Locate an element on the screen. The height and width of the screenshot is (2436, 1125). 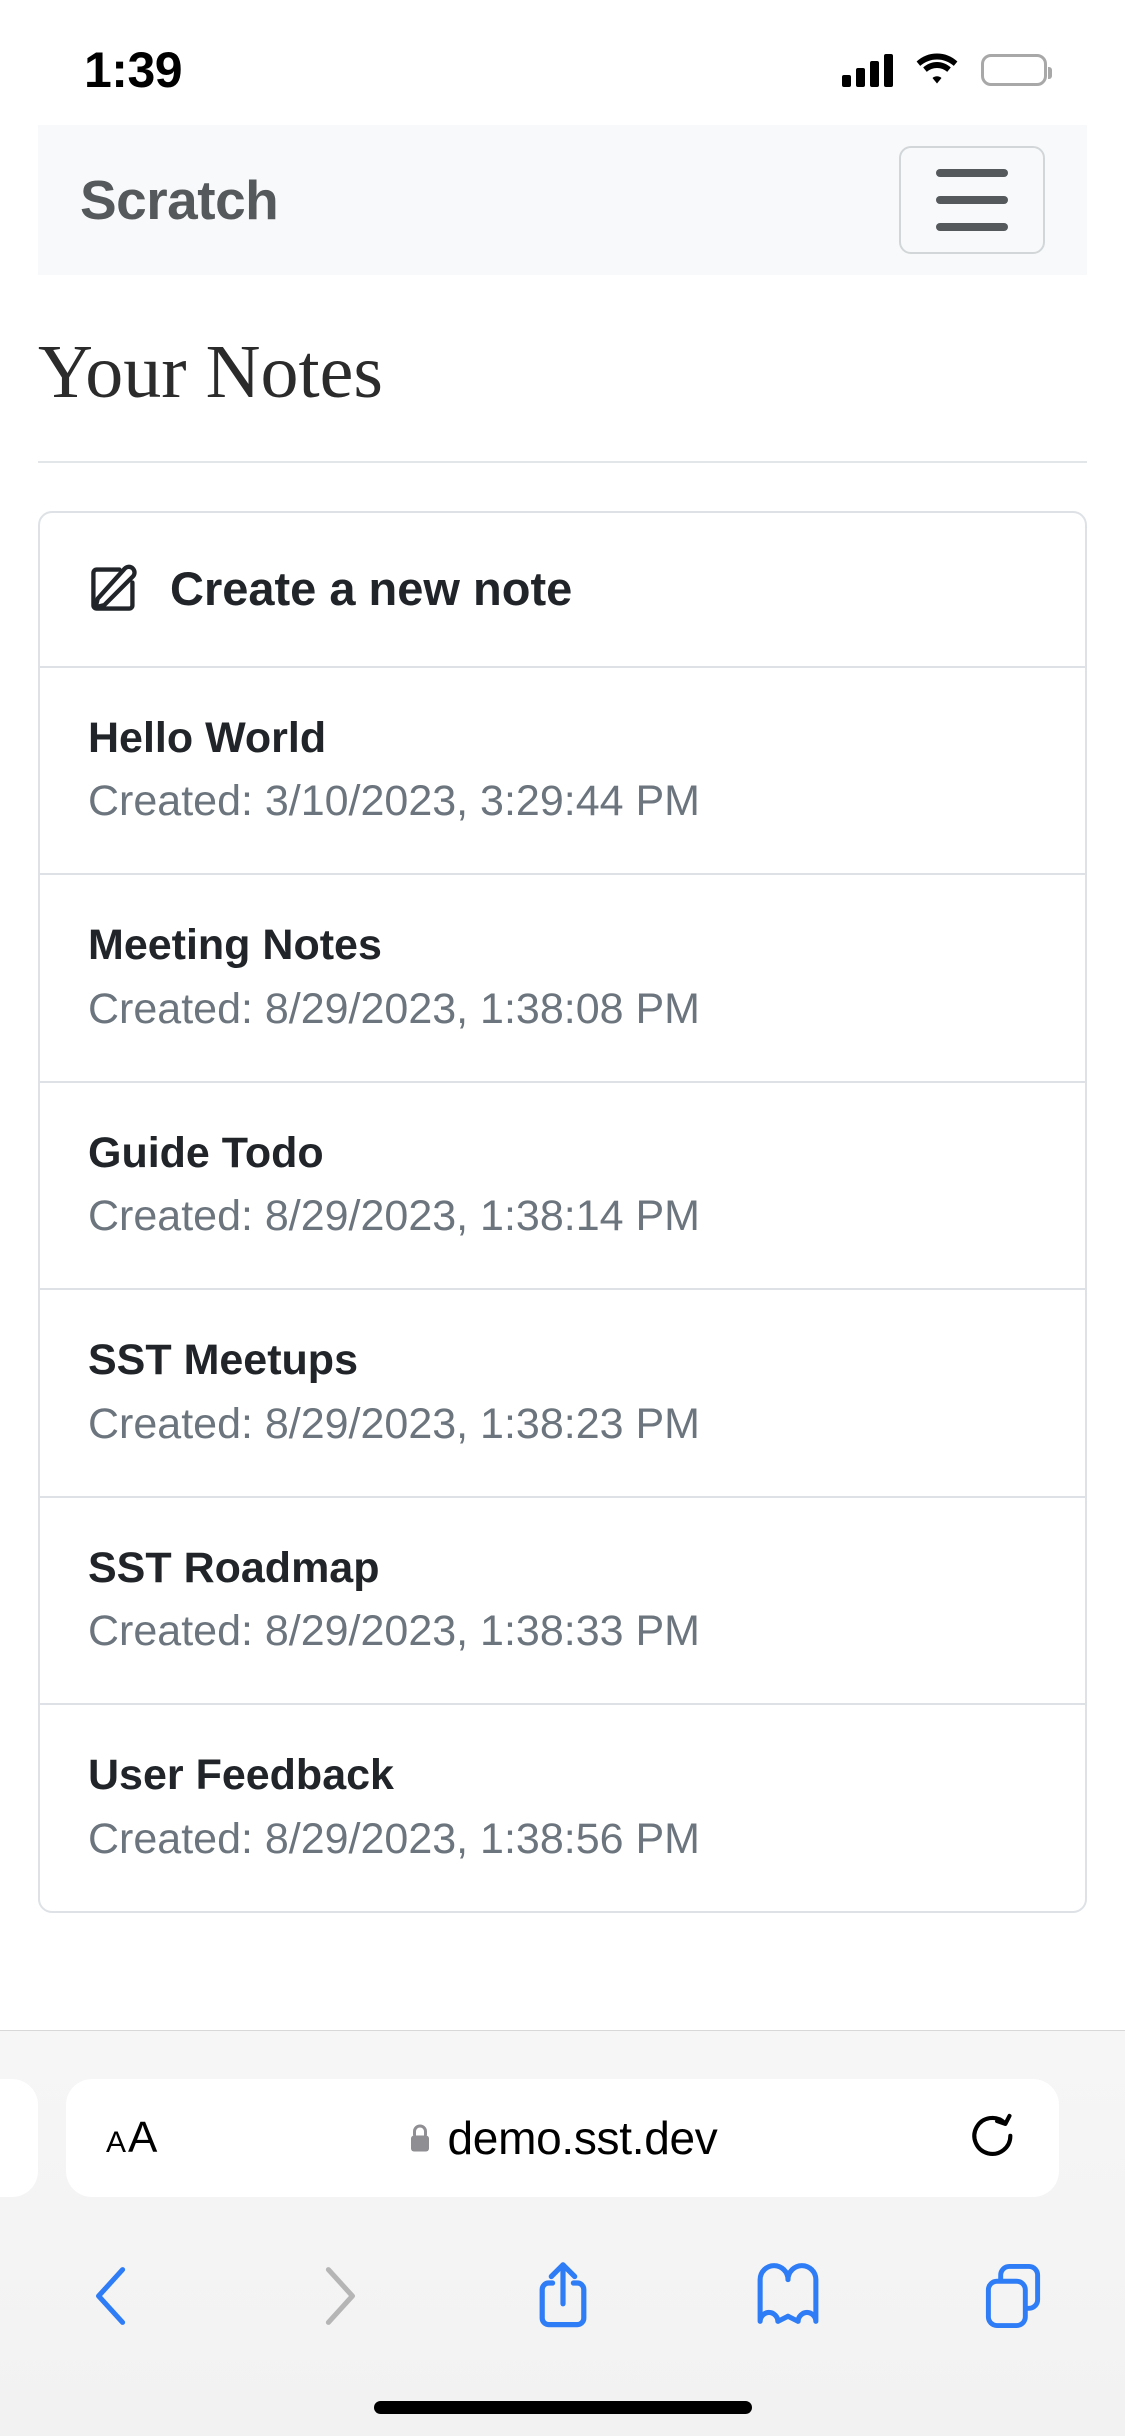
status-icons is located at coordinates (947, 70).